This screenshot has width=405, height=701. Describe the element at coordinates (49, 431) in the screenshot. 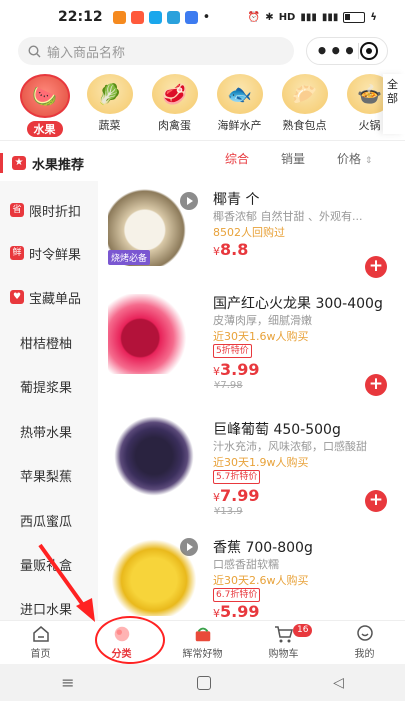

I see `sidebar-item-tropical: 热带水果` at that location.